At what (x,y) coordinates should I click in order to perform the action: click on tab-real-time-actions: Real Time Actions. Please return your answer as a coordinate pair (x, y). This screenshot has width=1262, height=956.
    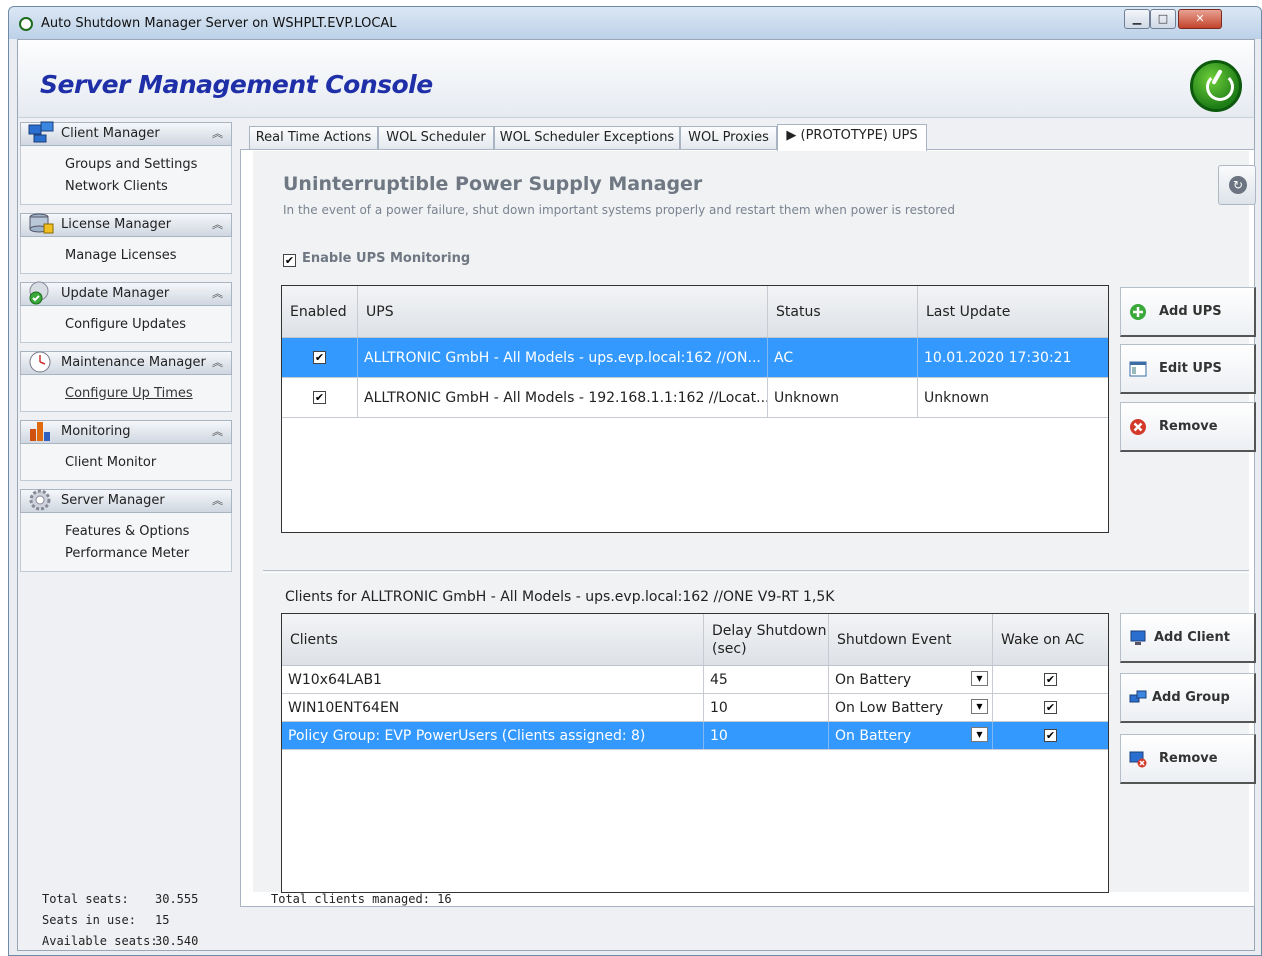
    Looking at the image, I should click on (313, 138).